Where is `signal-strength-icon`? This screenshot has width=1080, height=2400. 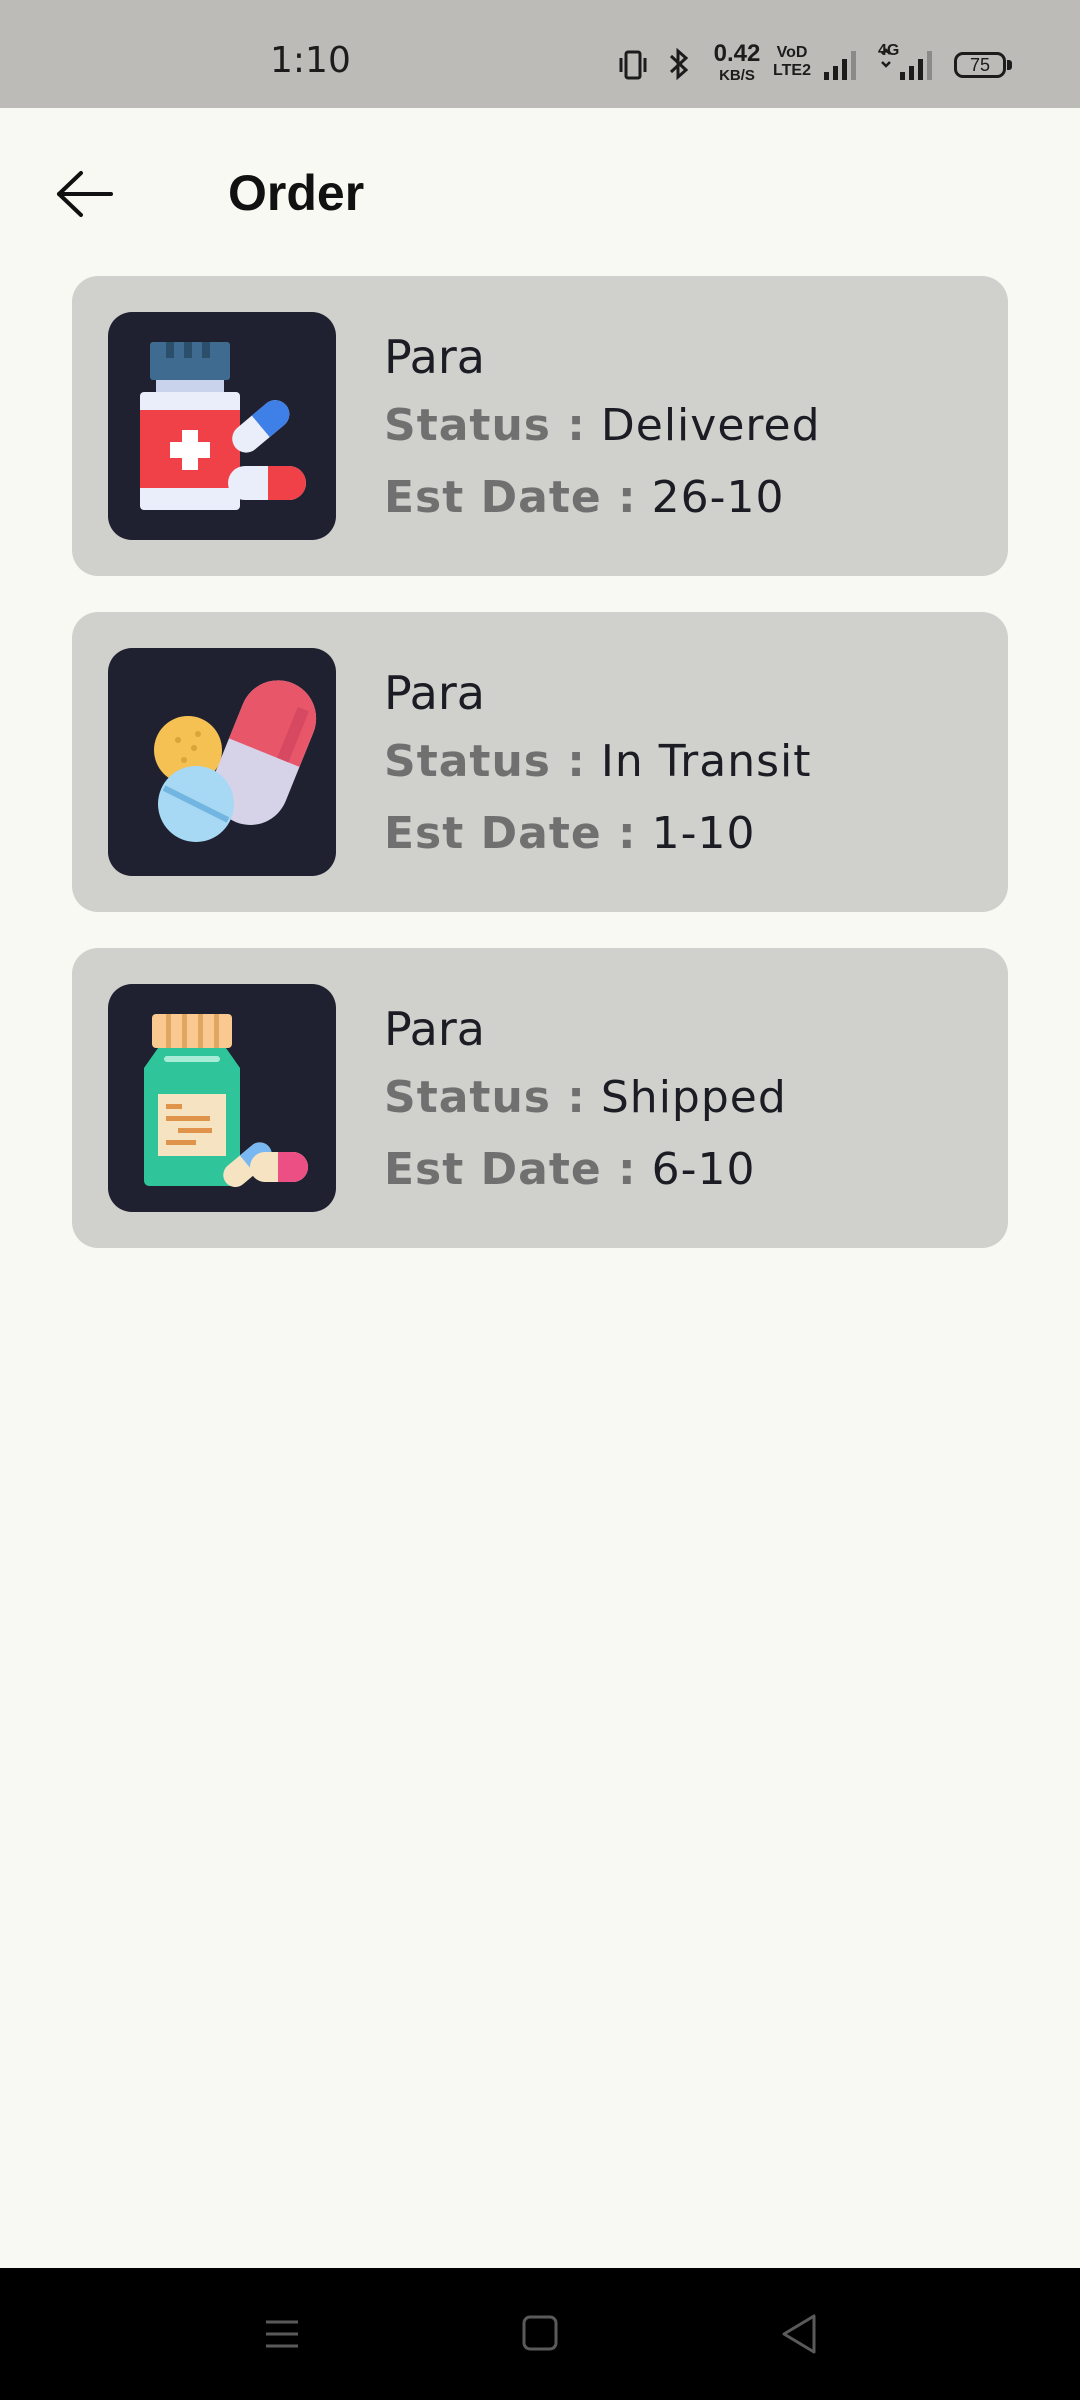 signal-strength-icon is located at coordinates (842, 67).